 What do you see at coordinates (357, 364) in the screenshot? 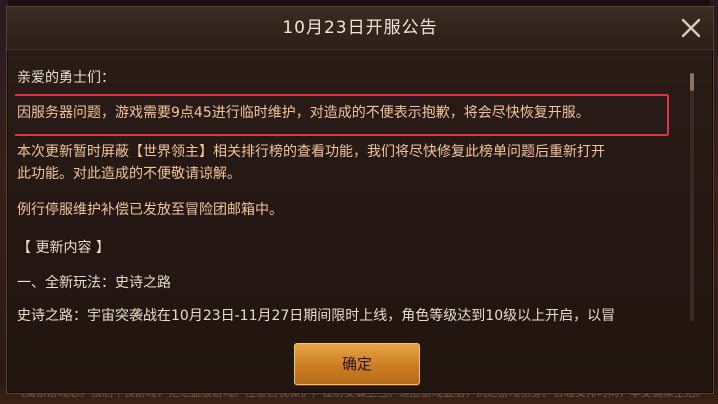
I see `confirm-button: 确定` at bounding box center [357, 364].